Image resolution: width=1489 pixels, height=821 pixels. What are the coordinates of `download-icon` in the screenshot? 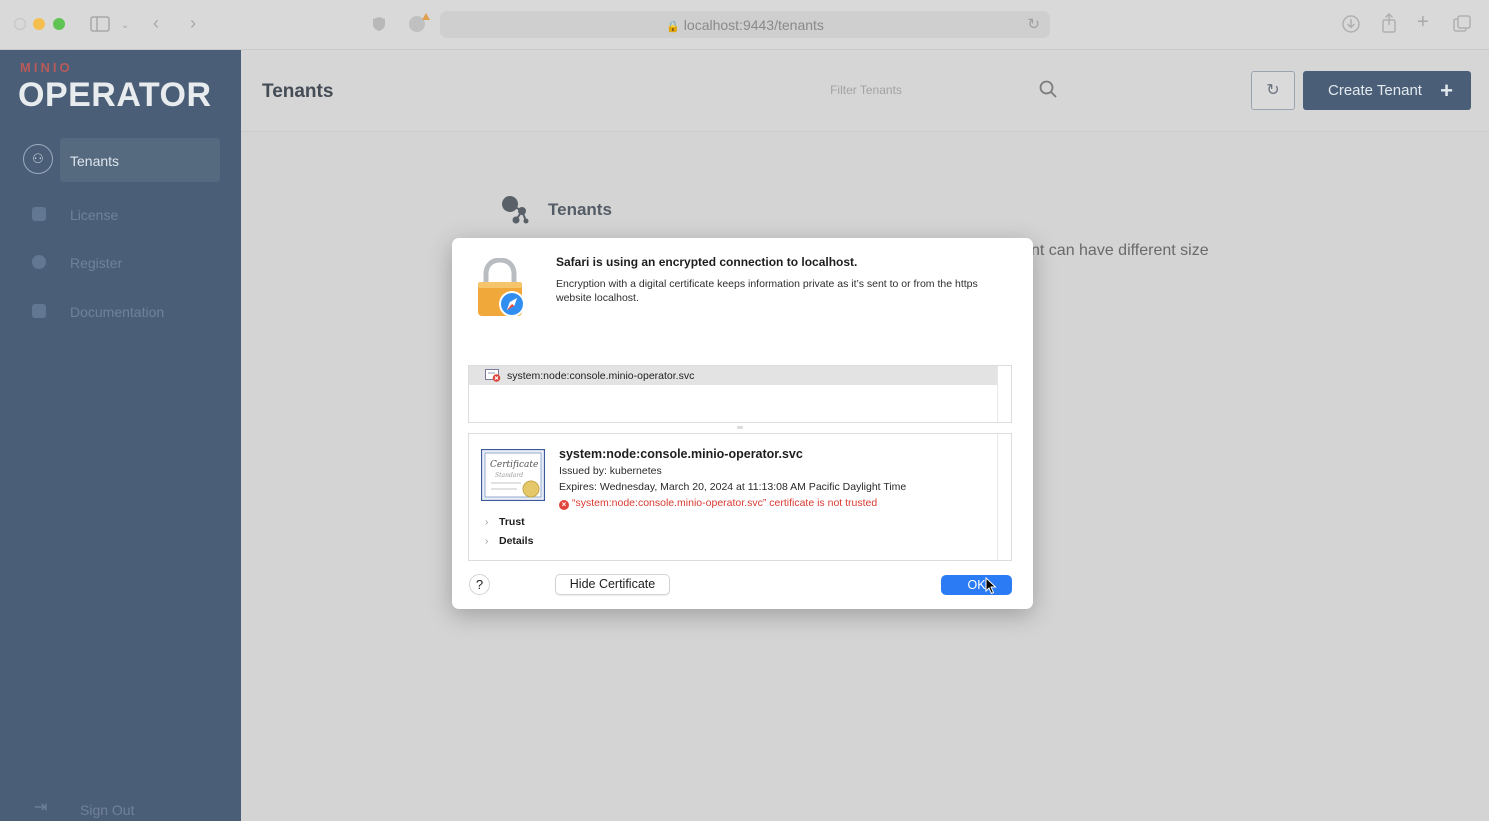 It's located at (1351, 26).